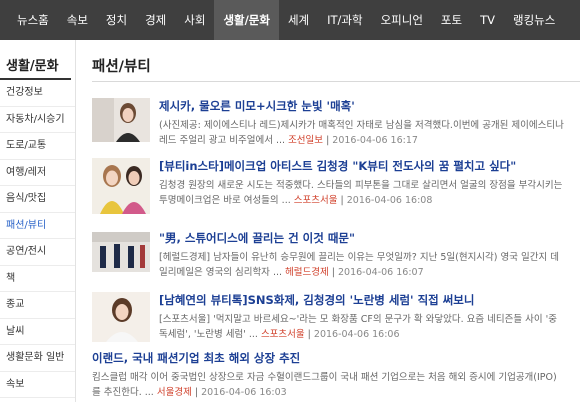 The height and width of the screenshot is (402, 580). Describe the element at coordinates (155, 20) in the screenshot. I see `nav-item-economy: 경제` at that location.